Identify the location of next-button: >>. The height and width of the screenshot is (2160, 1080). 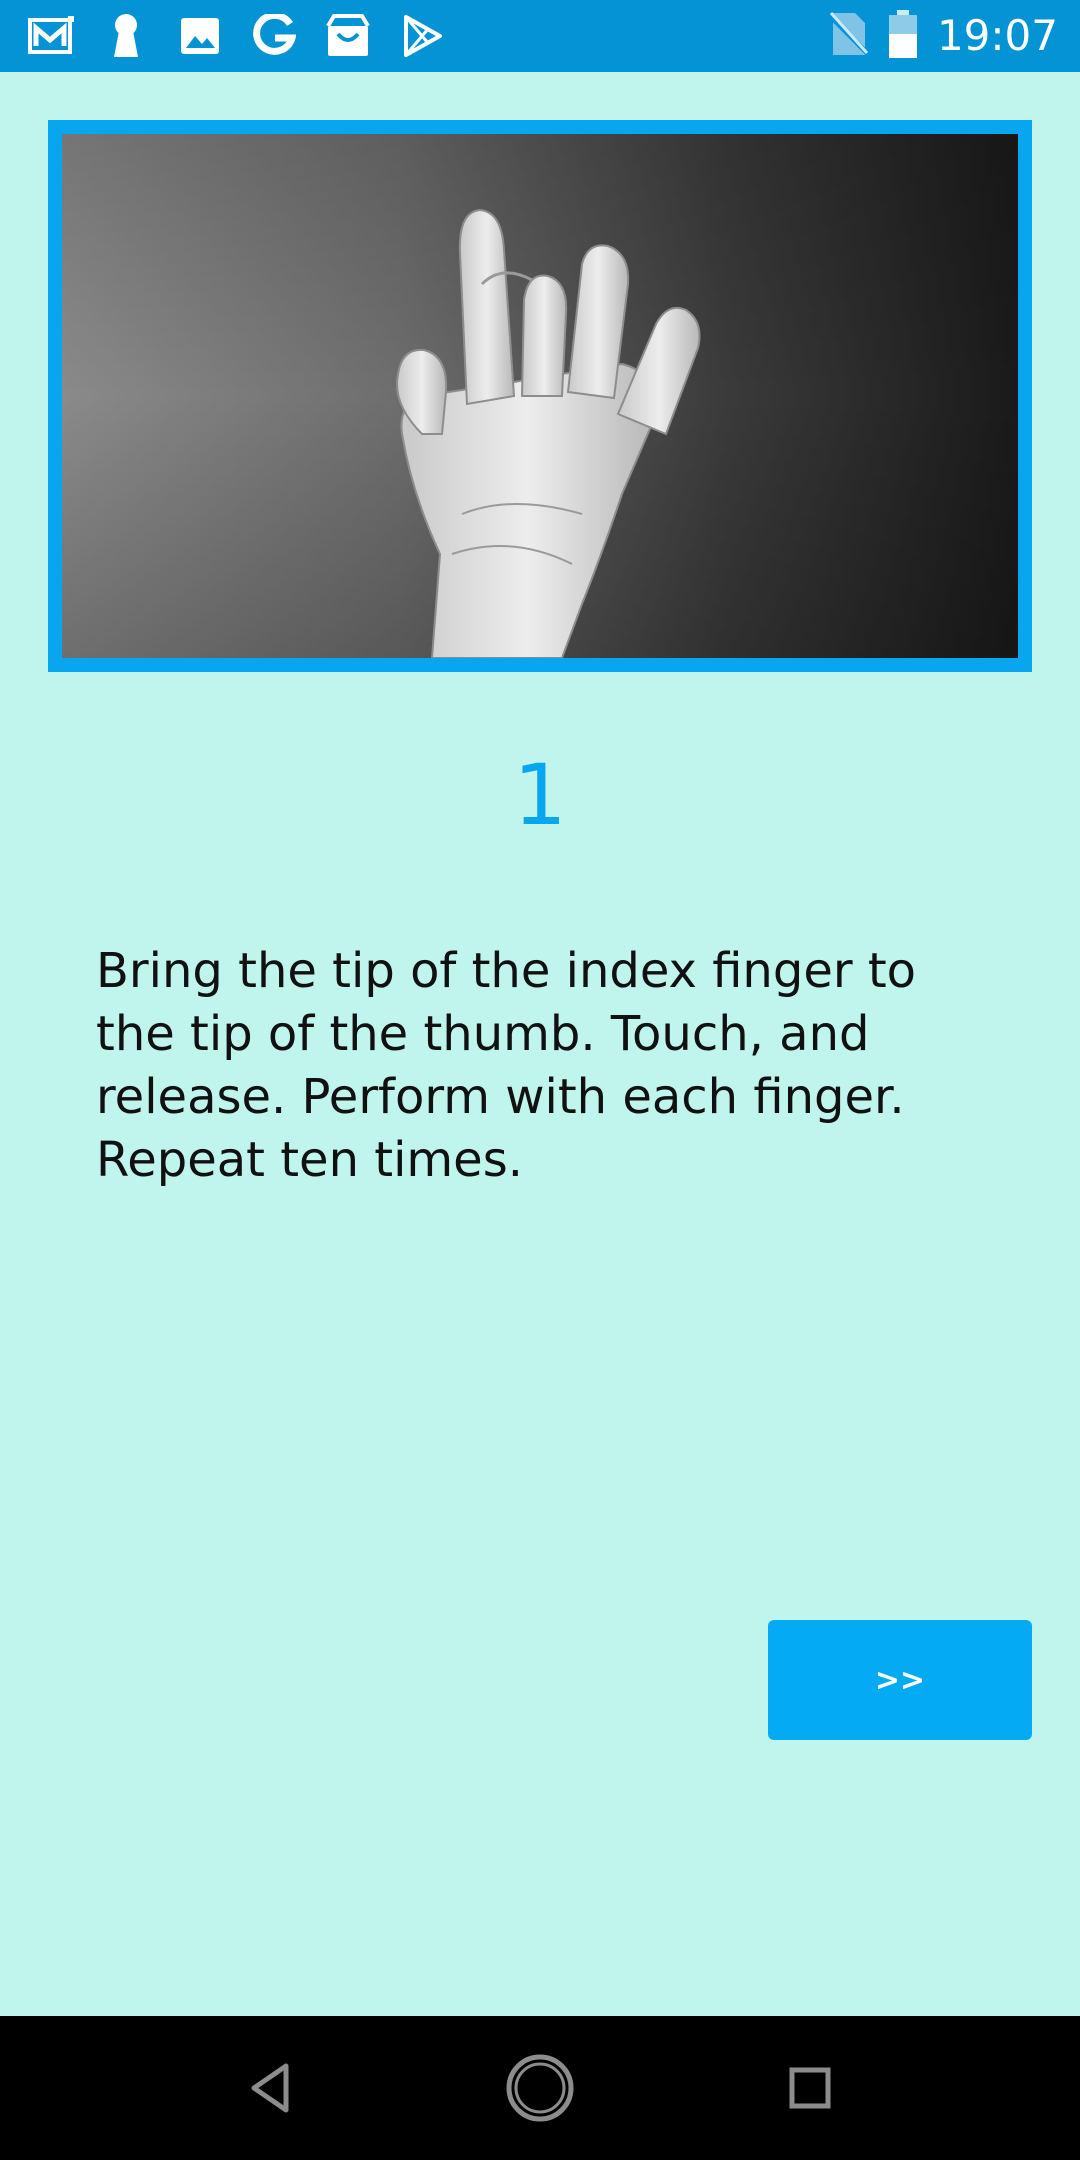
(900, 1680).